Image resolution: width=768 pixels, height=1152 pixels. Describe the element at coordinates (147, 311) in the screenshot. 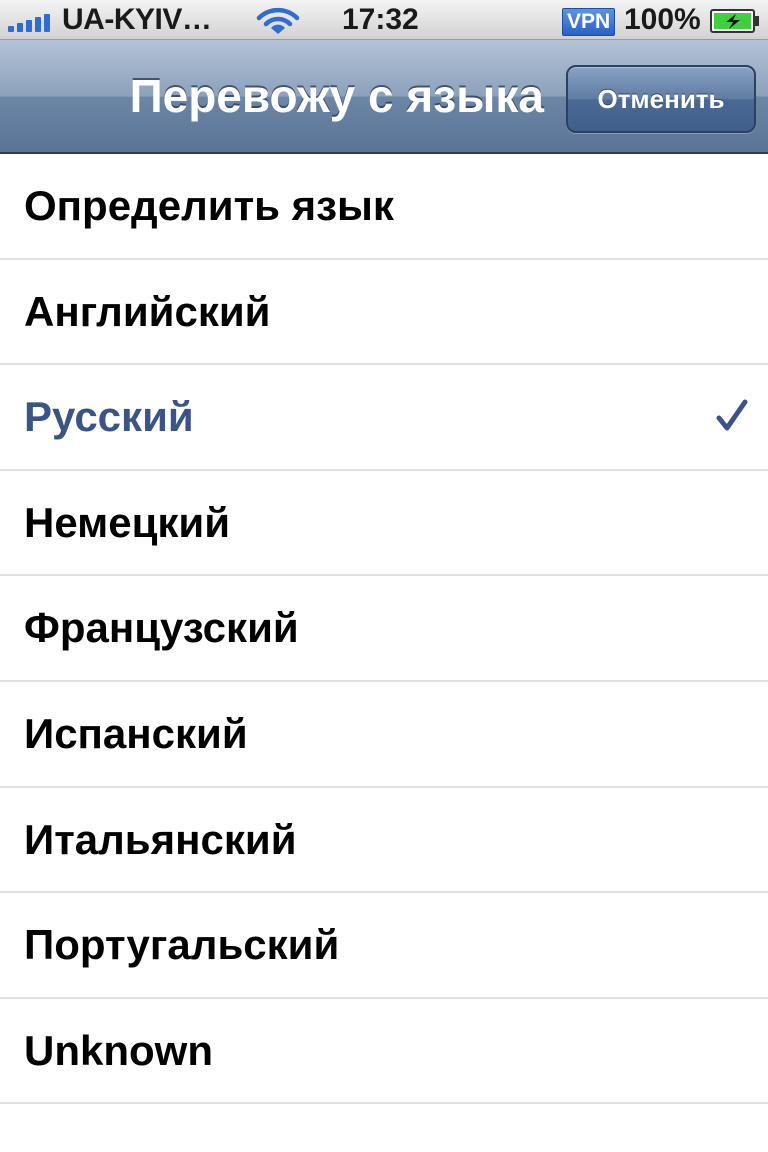

I see `list-item-label: Английский` at that location.